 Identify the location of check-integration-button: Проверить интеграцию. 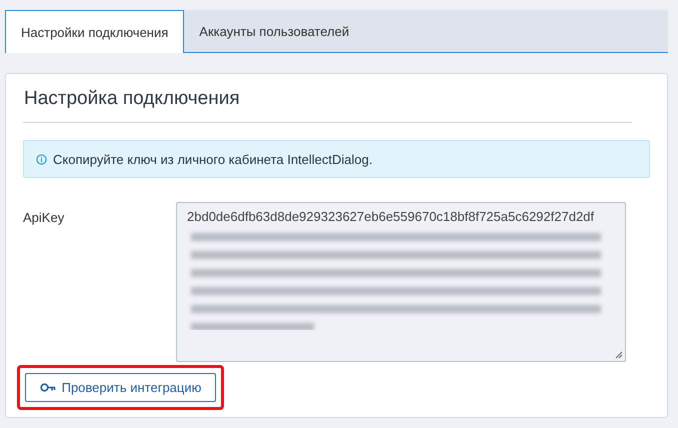
(120, 387).